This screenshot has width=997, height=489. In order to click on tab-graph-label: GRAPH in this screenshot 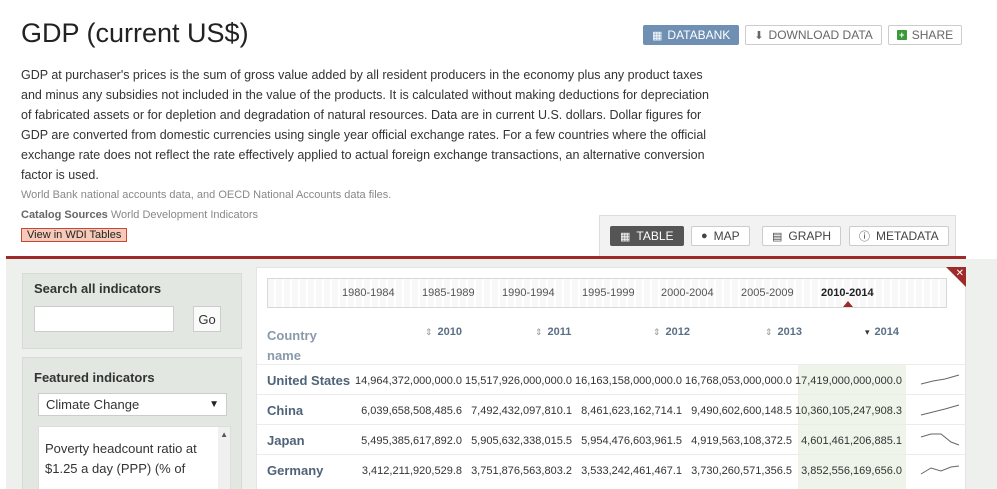, I will do `click(810, 236)`.